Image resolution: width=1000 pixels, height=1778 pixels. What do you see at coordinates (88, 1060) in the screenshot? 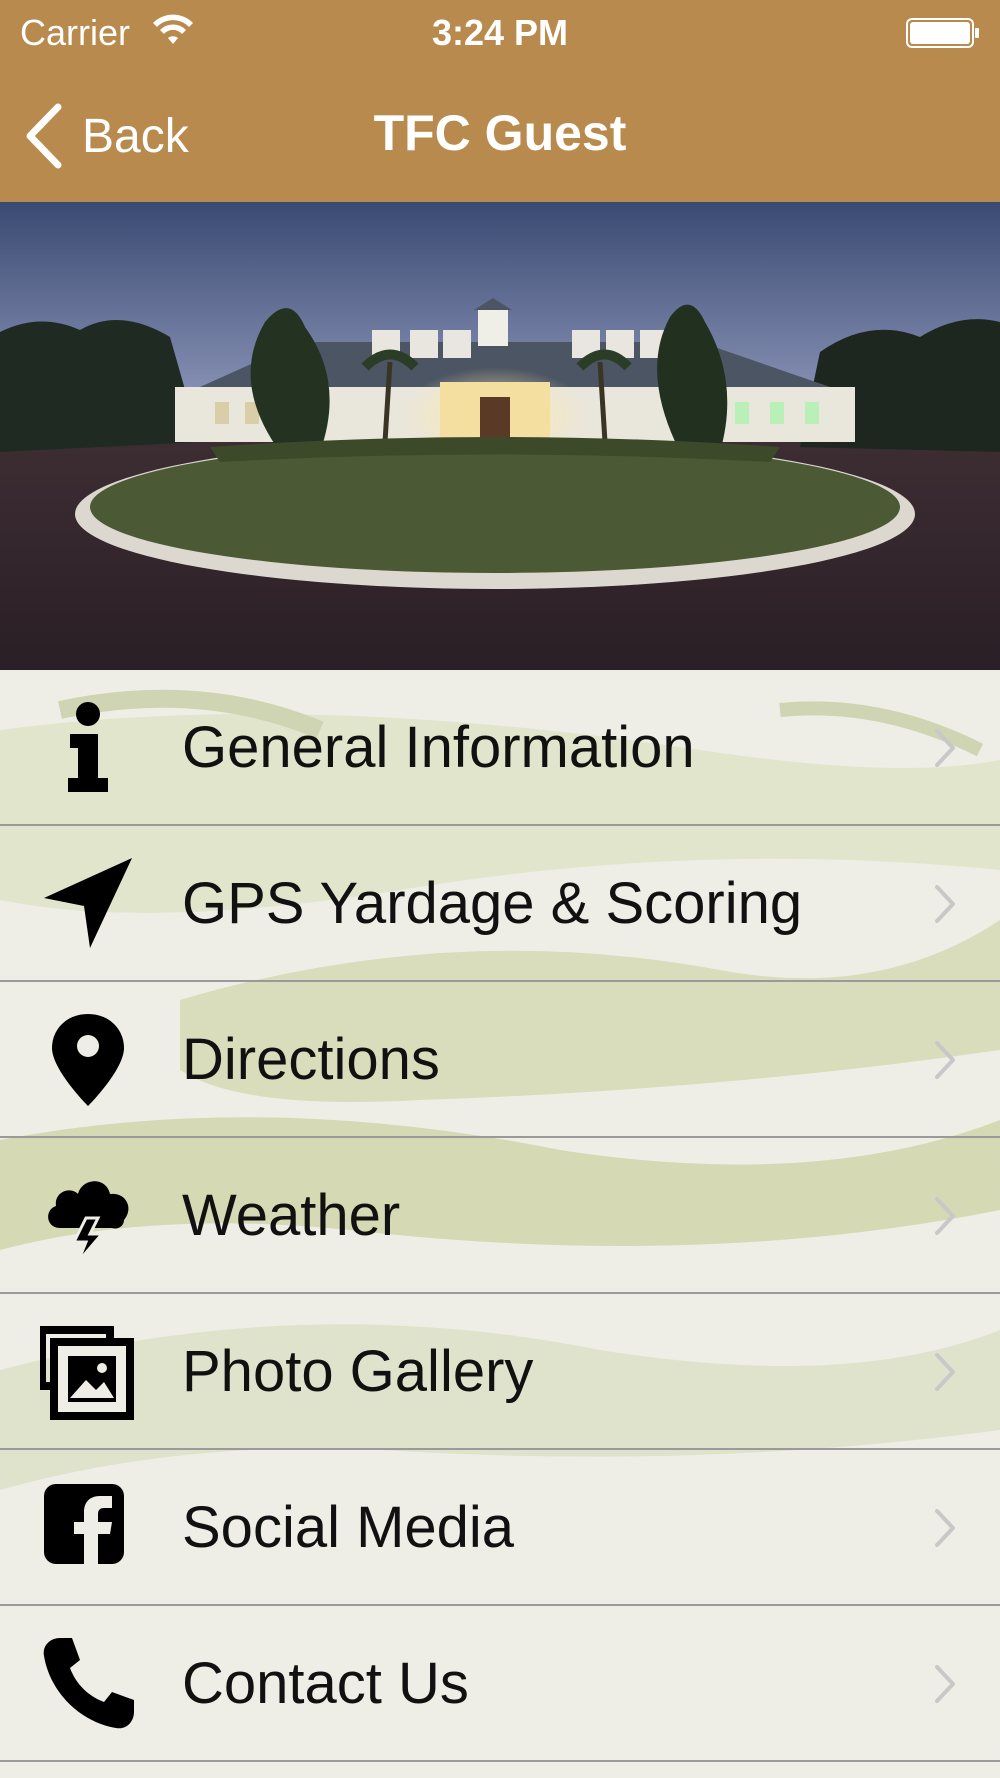
I see `map-pin-icon` at bounding box center [88, 1060].